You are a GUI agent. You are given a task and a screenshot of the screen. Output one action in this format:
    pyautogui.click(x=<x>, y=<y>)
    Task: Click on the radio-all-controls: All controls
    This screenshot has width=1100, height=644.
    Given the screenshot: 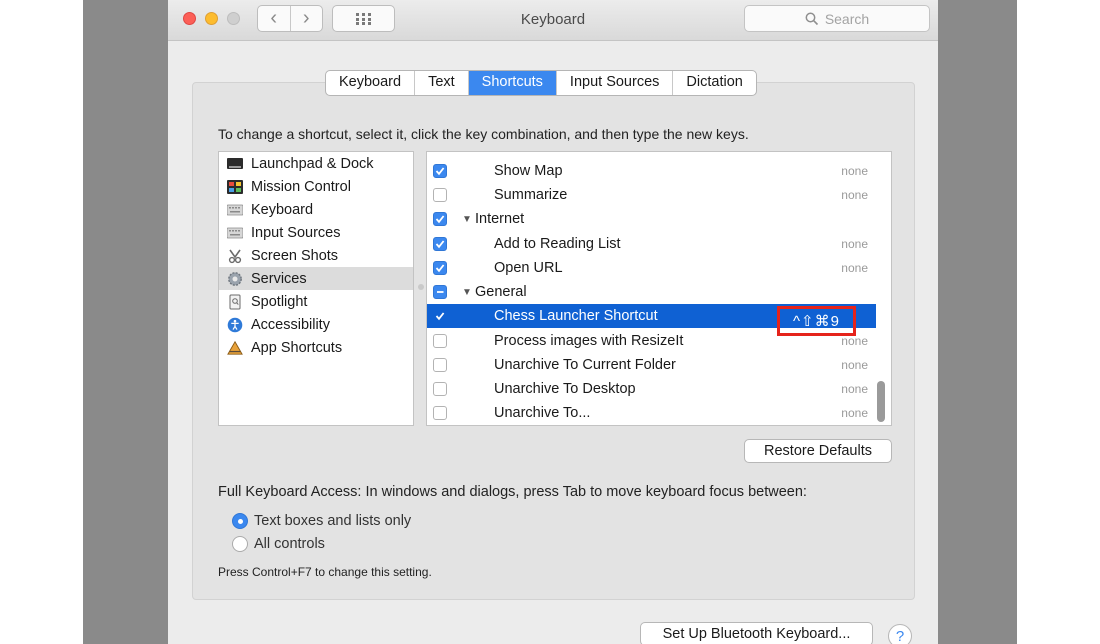 What is the action you would take?
    pyautogui.click(x=278, y=544)
    